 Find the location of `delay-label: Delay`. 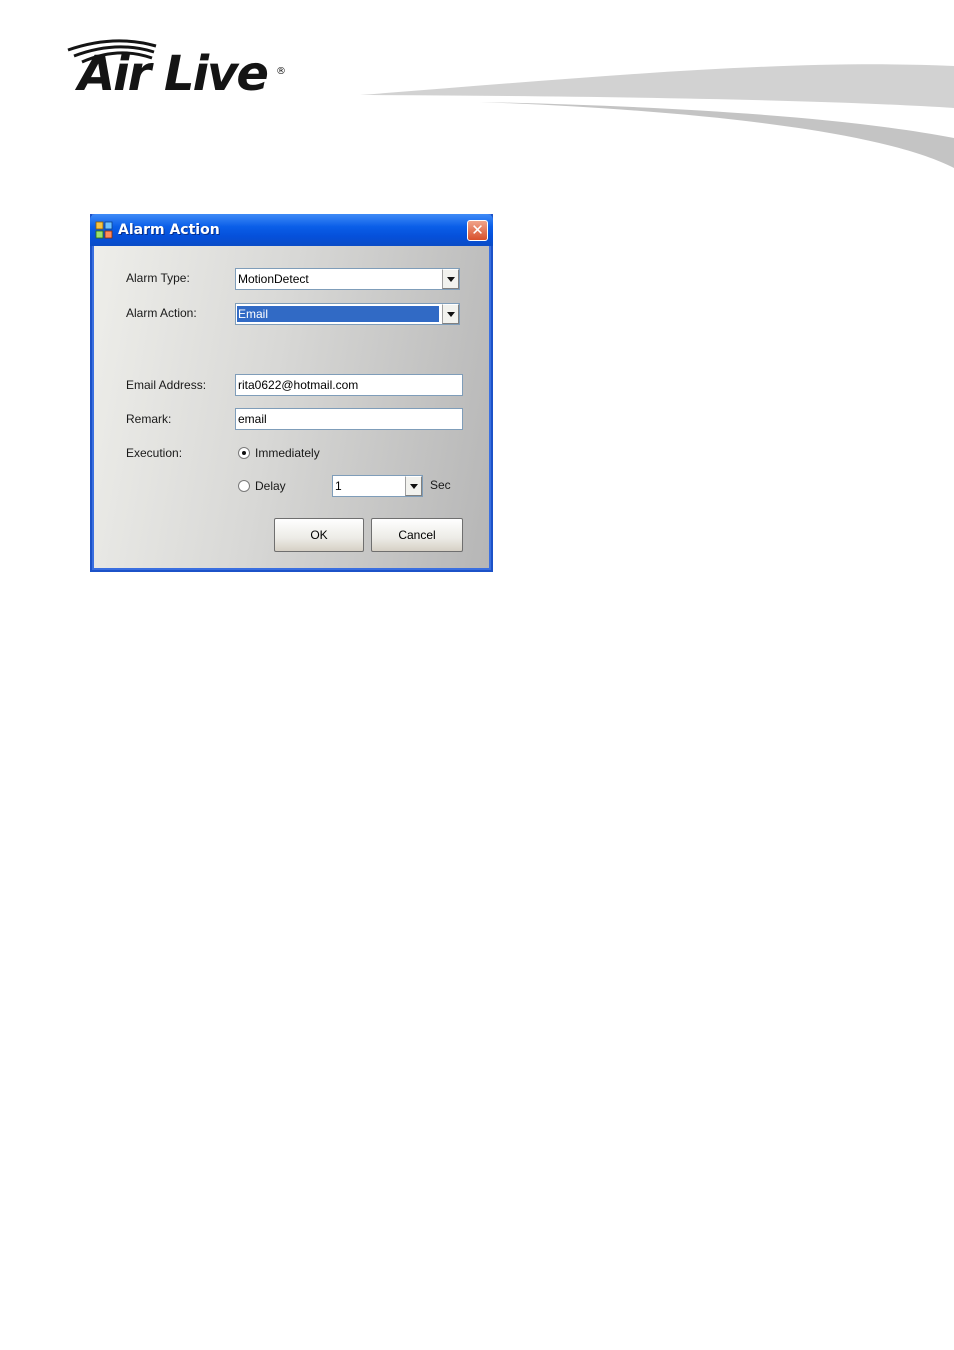

delay-label: Delay is located at coordinates (270, 486).